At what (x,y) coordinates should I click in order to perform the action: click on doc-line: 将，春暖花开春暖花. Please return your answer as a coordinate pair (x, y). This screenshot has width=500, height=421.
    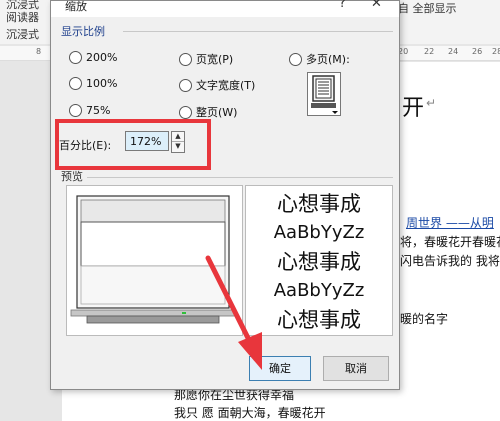
    Looking at the image, I should click on (450, 242).